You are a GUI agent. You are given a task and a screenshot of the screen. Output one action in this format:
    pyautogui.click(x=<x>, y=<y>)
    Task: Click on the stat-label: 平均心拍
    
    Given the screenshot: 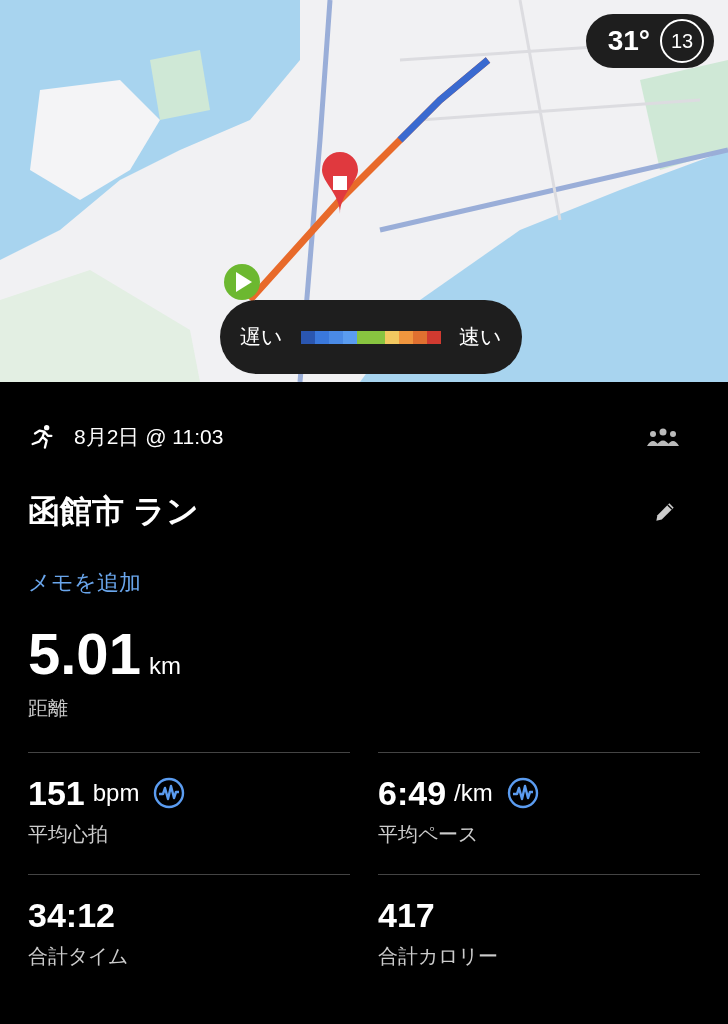 What is the action you would take?
    pyautogui.click(x=68, y=834)
    